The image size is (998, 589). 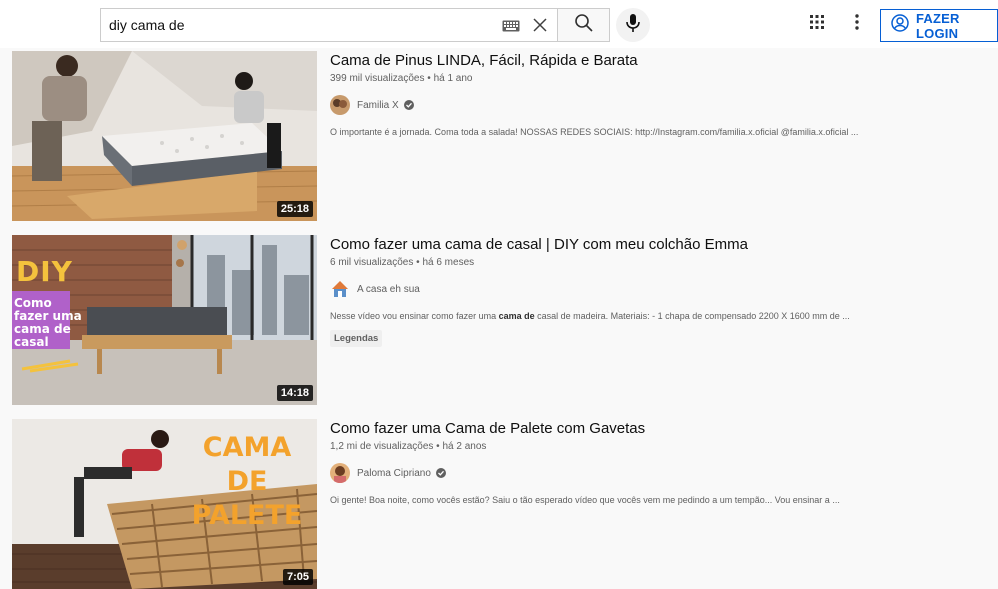 What do you see at coordinates (414, 316) in the screenshot?
I see `description-text: Nesse vídeo vou ensinar como fazer uma` at bounding box center [414, 316].